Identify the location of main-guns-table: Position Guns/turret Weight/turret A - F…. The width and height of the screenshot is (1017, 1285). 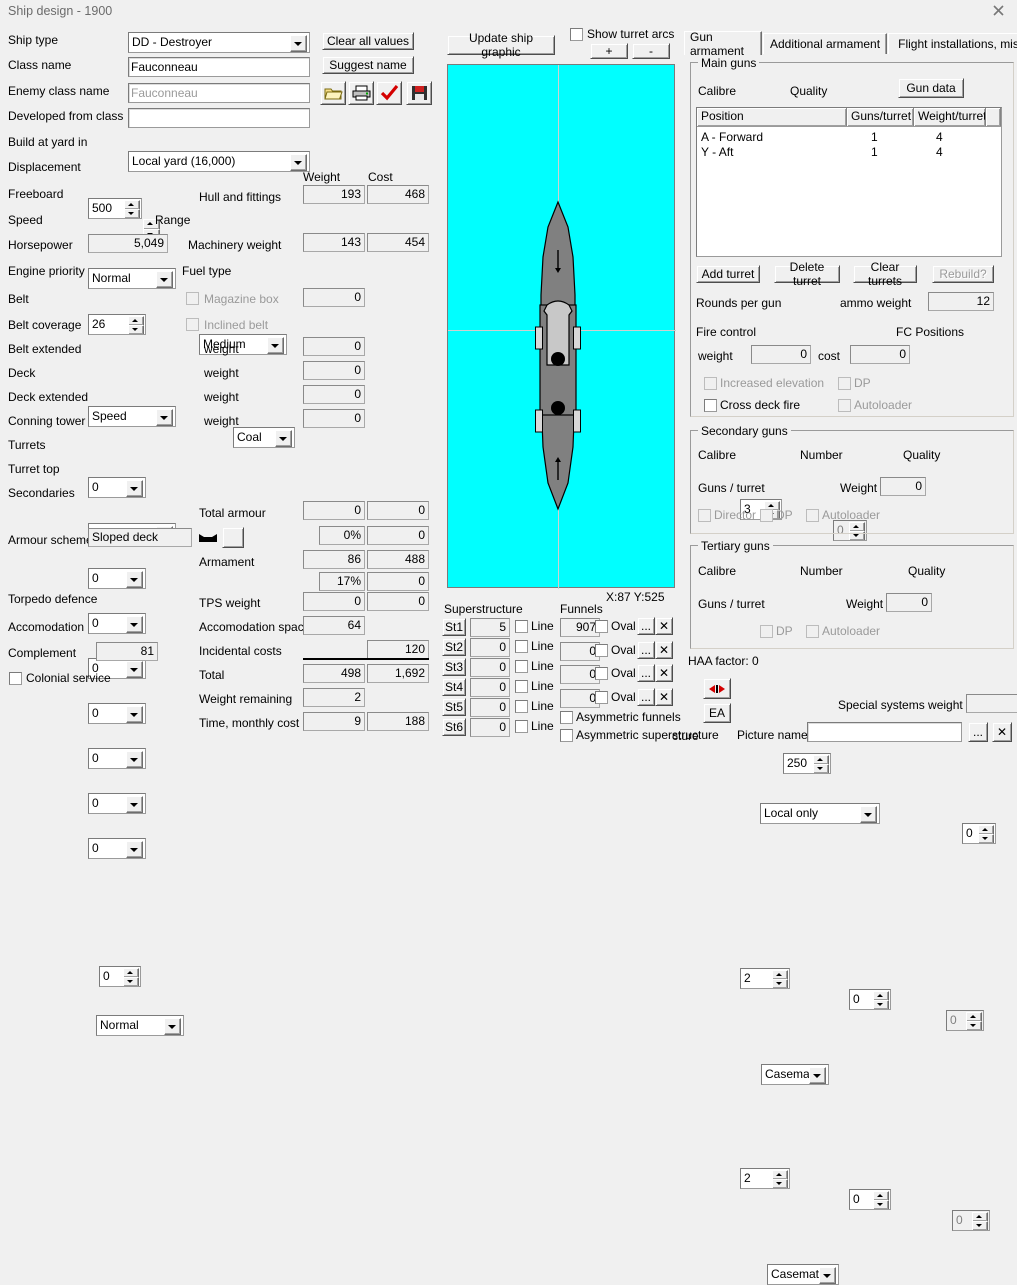
(849, 182).